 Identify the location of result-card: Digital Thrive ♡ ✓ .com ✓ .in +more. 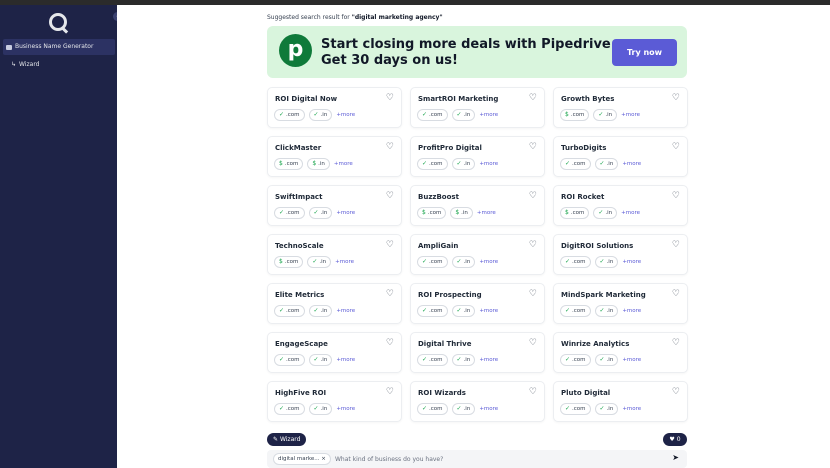
(477, 352).